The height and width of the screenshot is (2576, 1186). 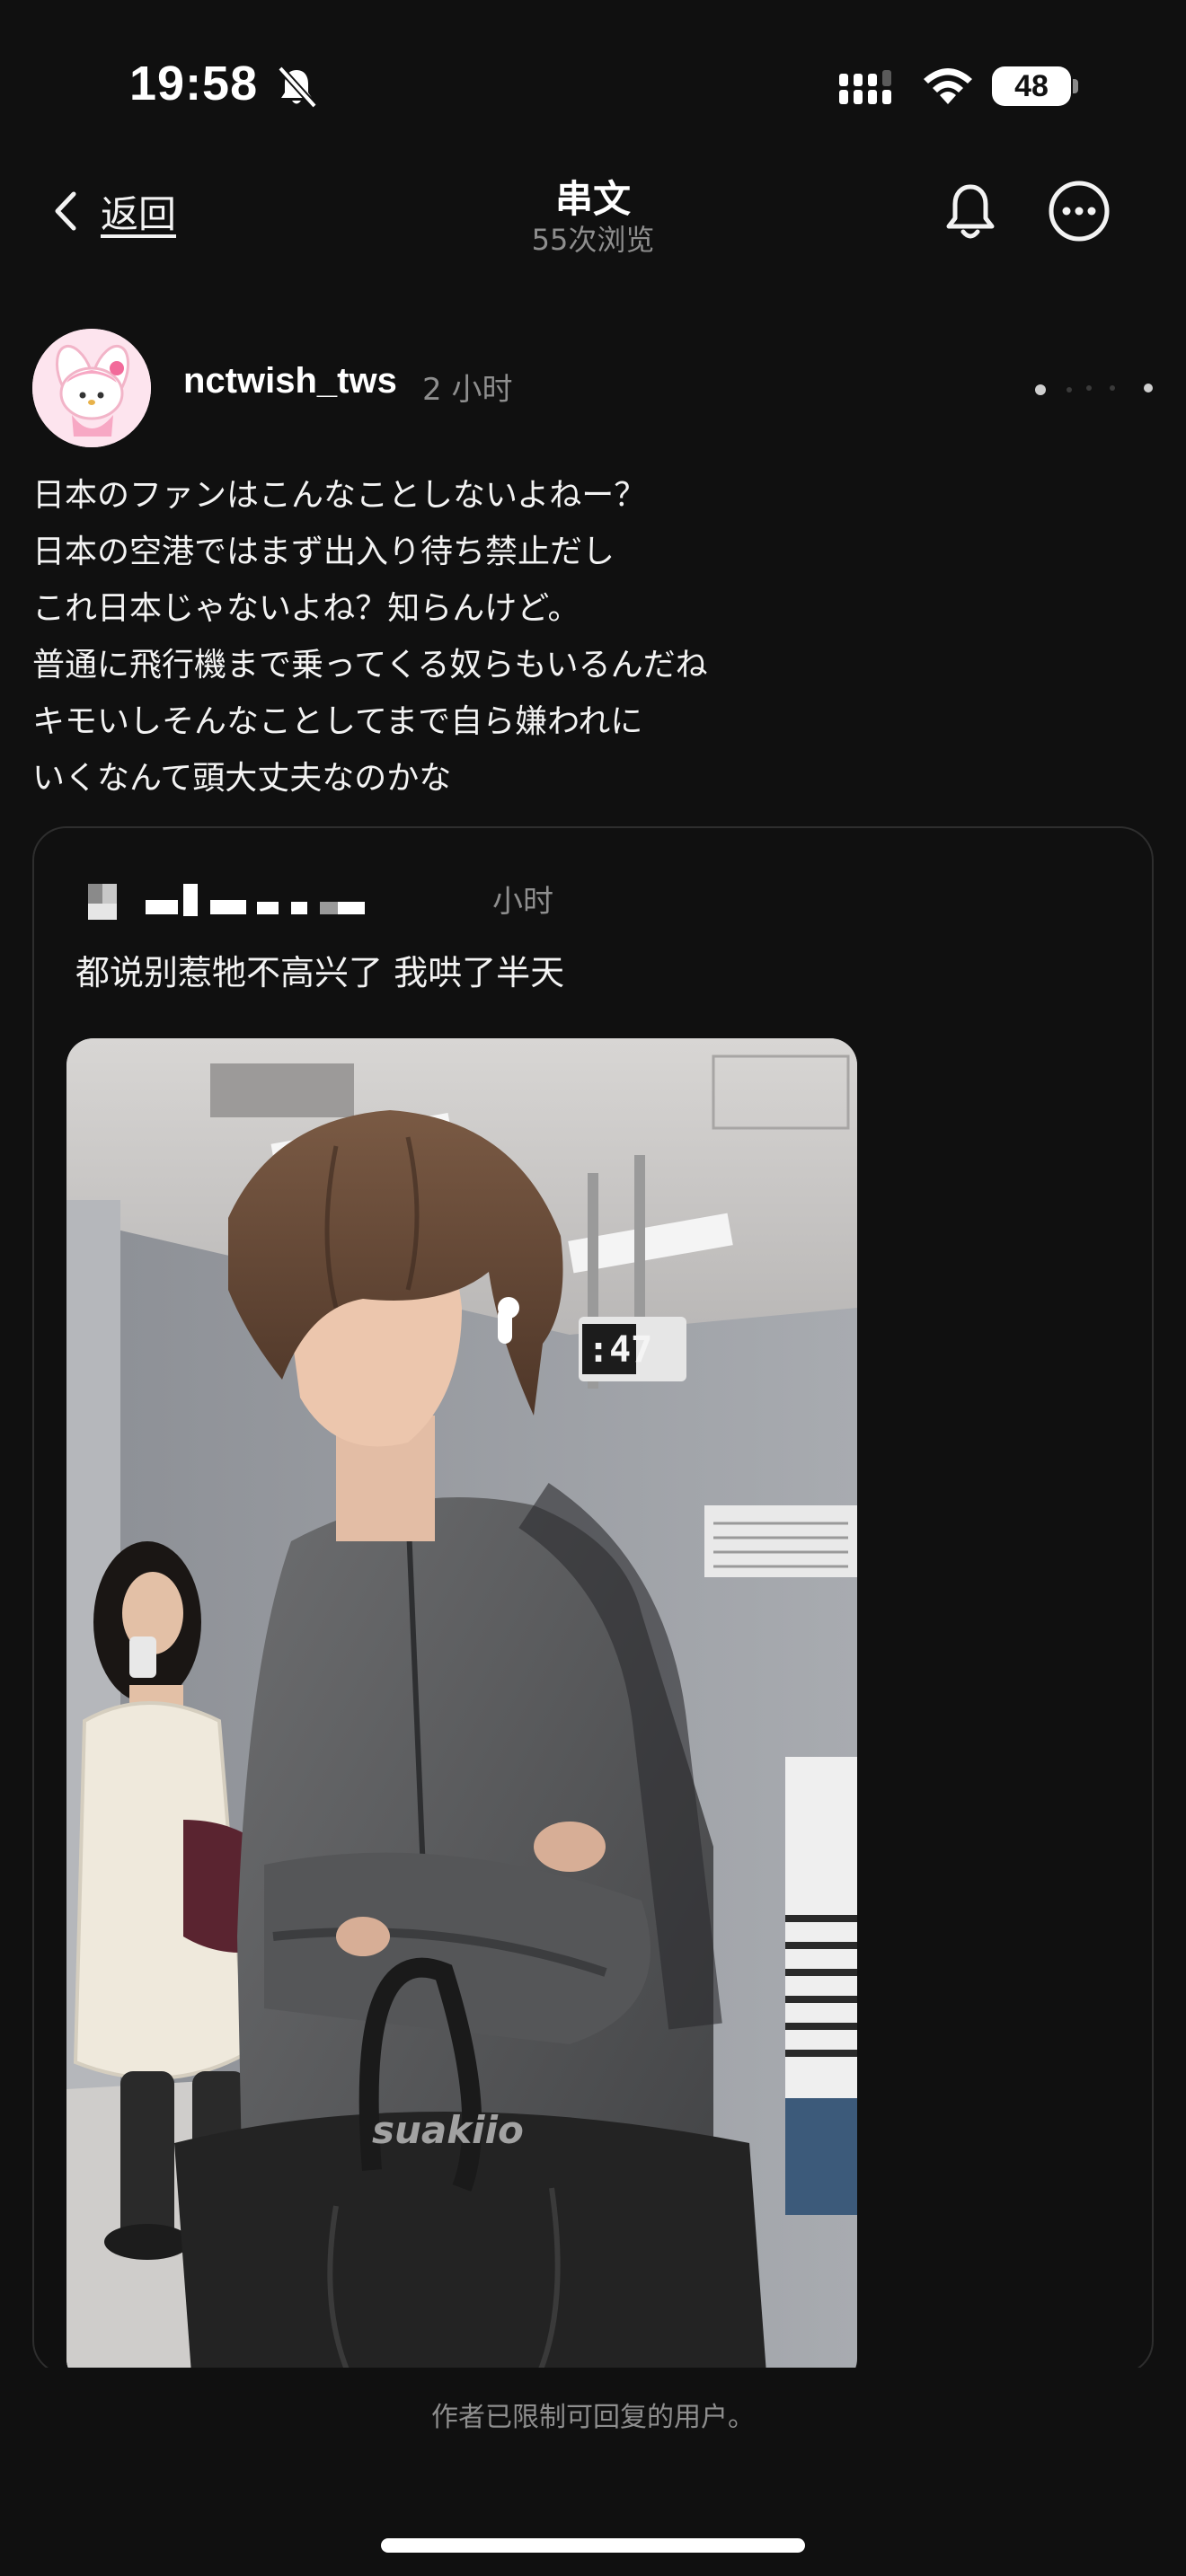 I want to click on reply-restriction-notice: 作者已限制可回复的用户。, so click(x=593, y=2417).